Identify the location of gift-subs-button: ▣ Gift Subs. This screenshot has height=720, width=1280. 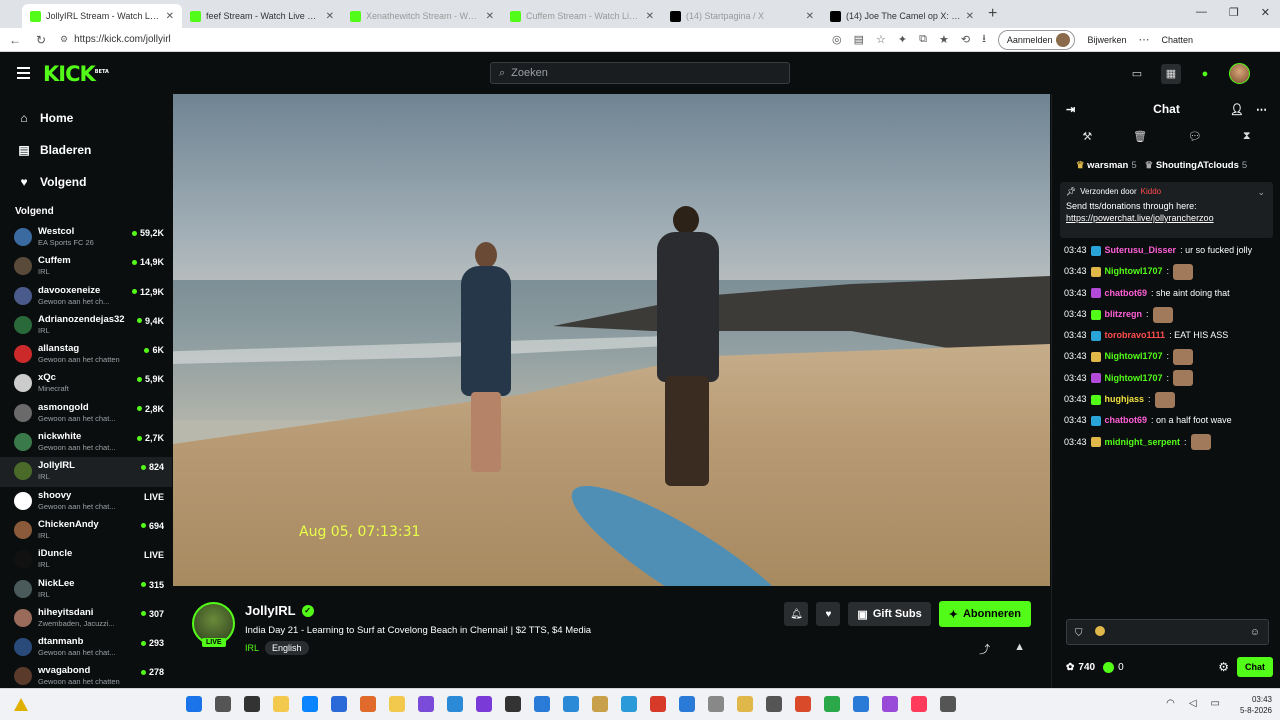
(889, 614).